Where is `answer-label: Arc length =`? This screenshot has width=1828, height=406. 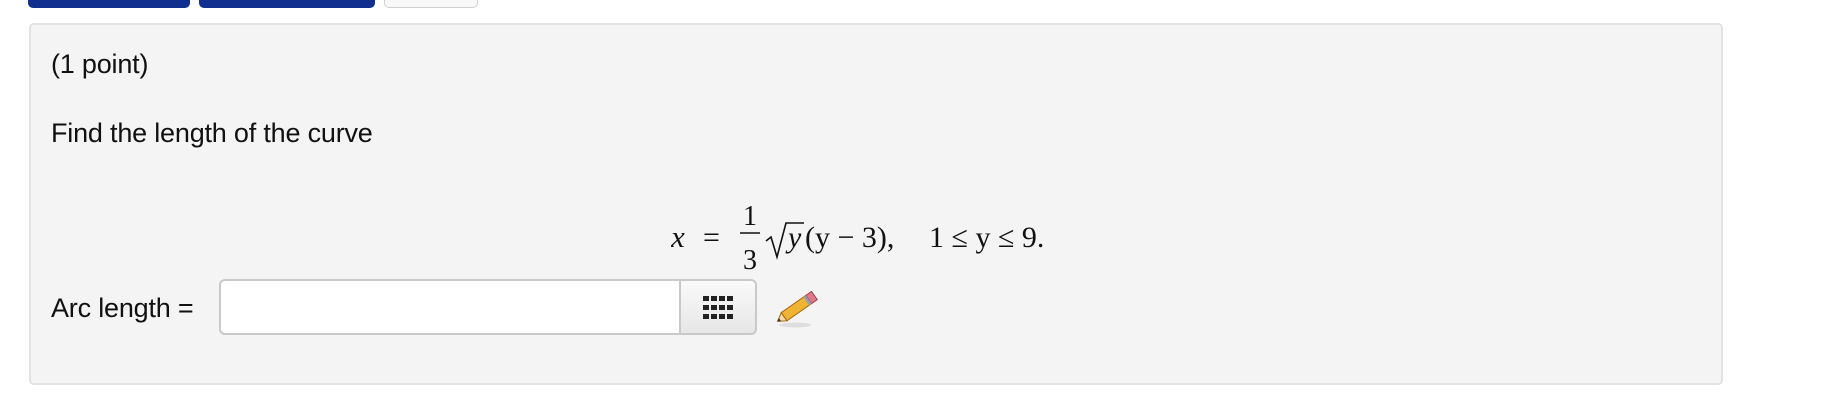 answer-label: Arc length = is located at coordinates (122, 308).